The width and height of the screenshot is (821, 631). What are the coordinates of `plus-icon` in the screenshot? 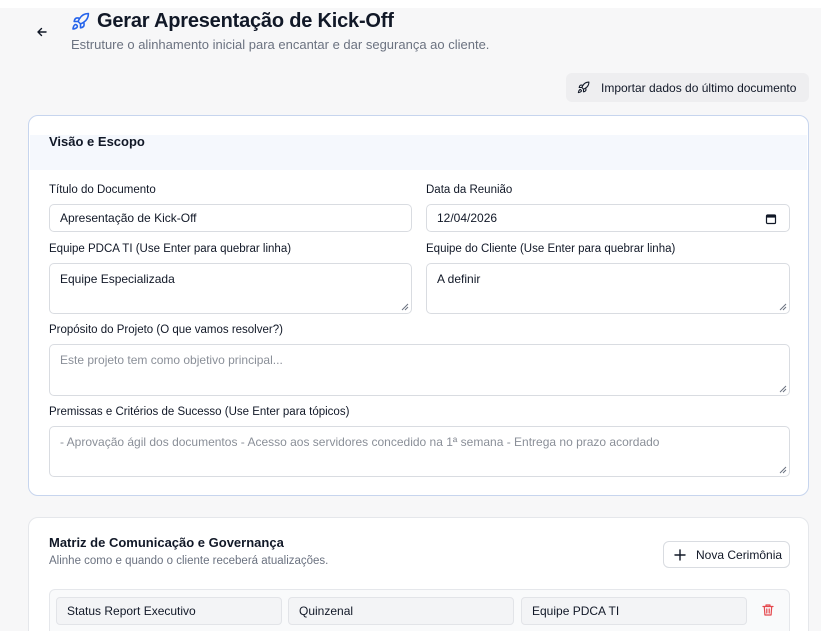 It's located at (680, 554).